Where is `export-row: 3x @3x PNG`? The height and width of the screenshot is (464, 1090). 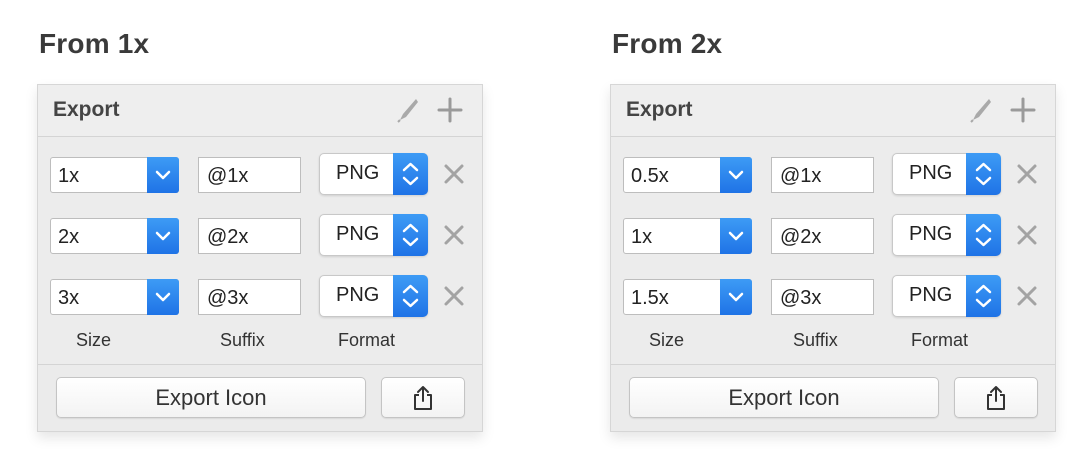 export-row: 3x @3x PNG is located at coordinates (260, 297).